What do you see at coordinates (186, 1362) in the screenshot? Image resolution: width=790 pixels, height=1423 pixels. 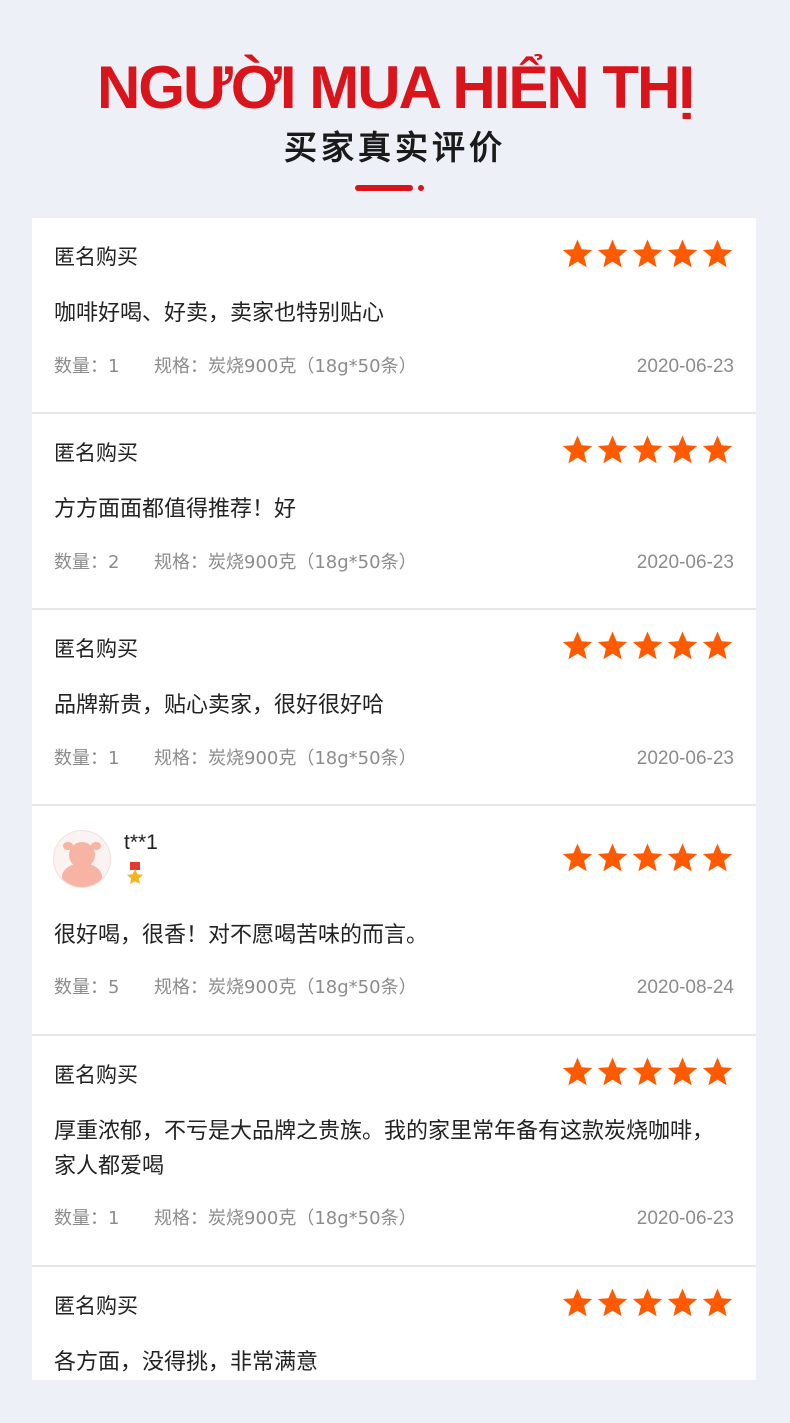 I see `review-text: 各方面，没得挑，非常满意` at bounding box center [186, 1362].